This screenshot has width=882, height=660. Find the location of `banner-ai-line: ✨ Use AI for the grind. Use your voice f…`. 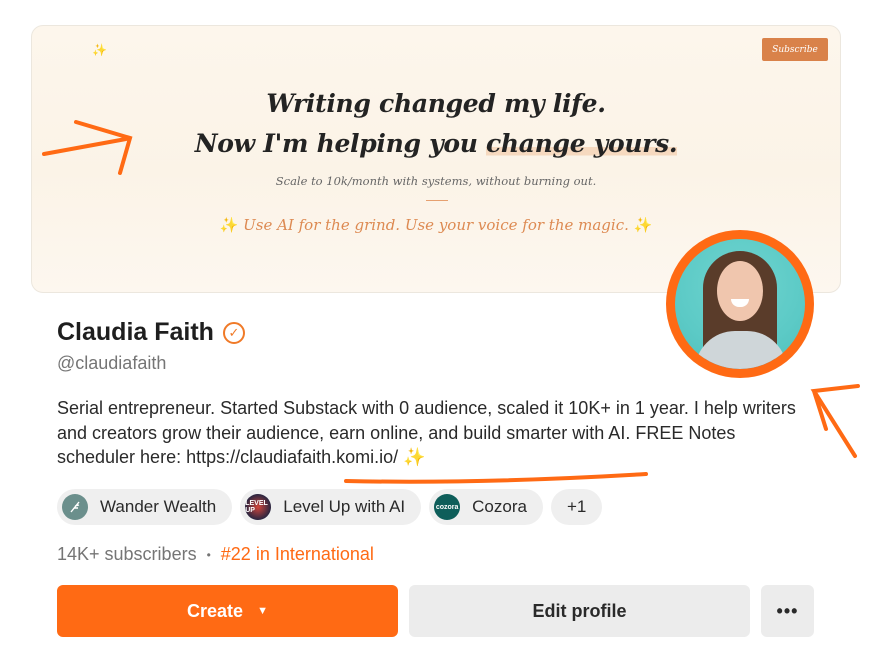

banner-ai-line: ✨ Use AI for the grind. Use your voice f… is located at coordinates (436, 225).